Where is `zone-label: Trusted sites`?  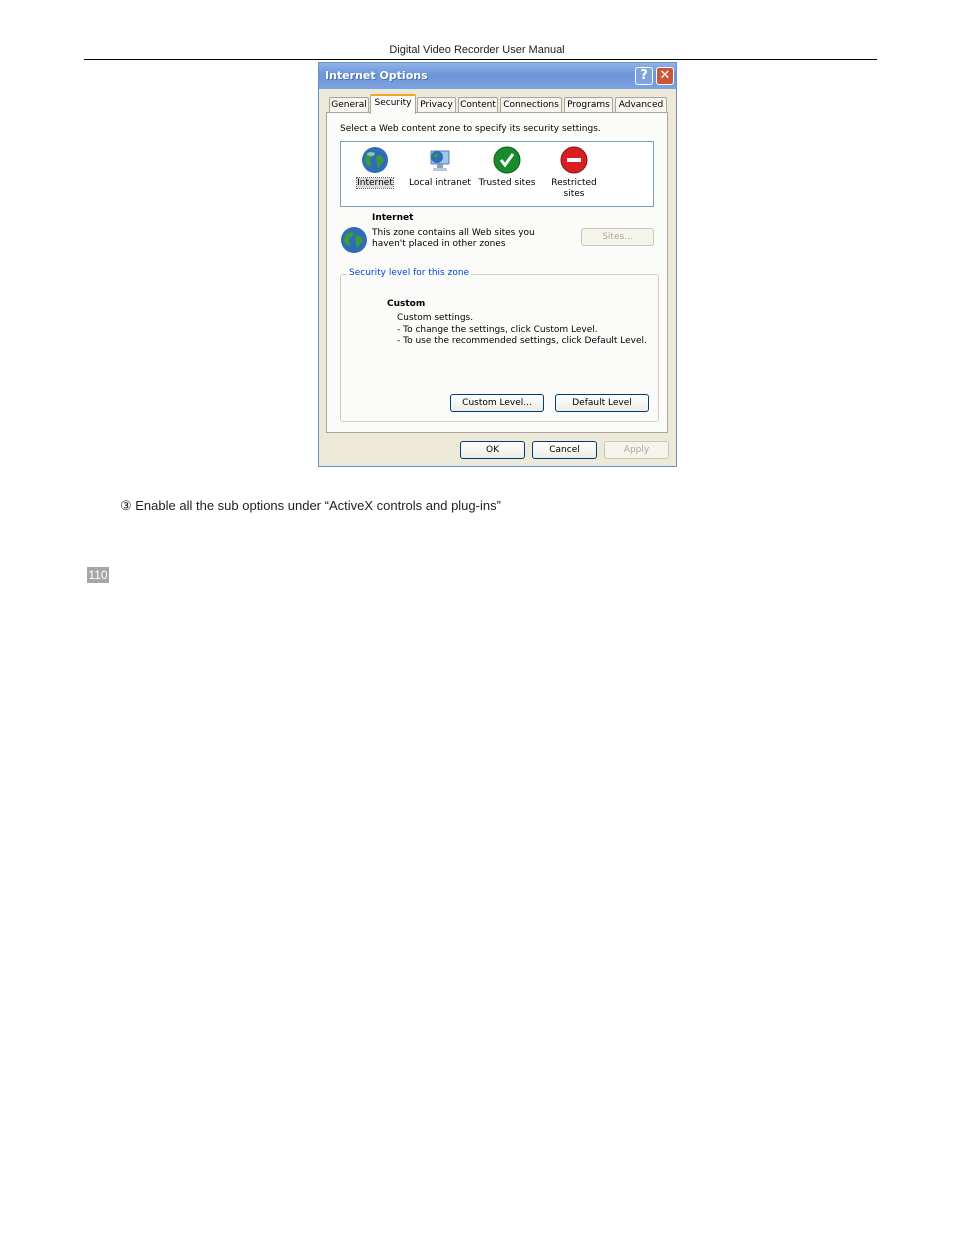 zone-label: Trusted sites is located at coordinates (507, 183).